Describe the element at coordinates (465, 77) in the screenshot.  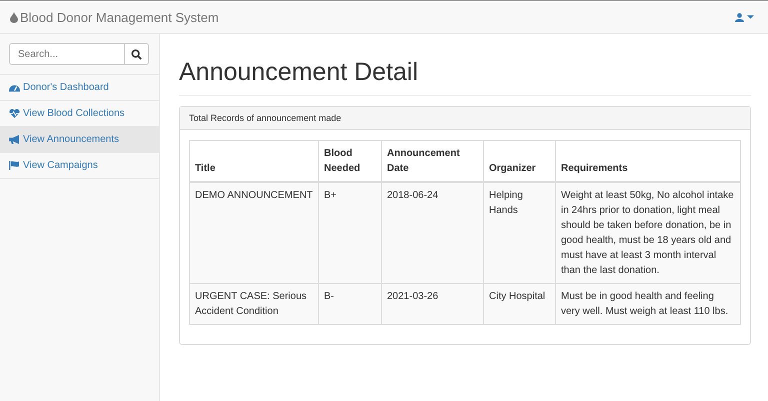
I see `page-title: Announcement Detail` at that location.